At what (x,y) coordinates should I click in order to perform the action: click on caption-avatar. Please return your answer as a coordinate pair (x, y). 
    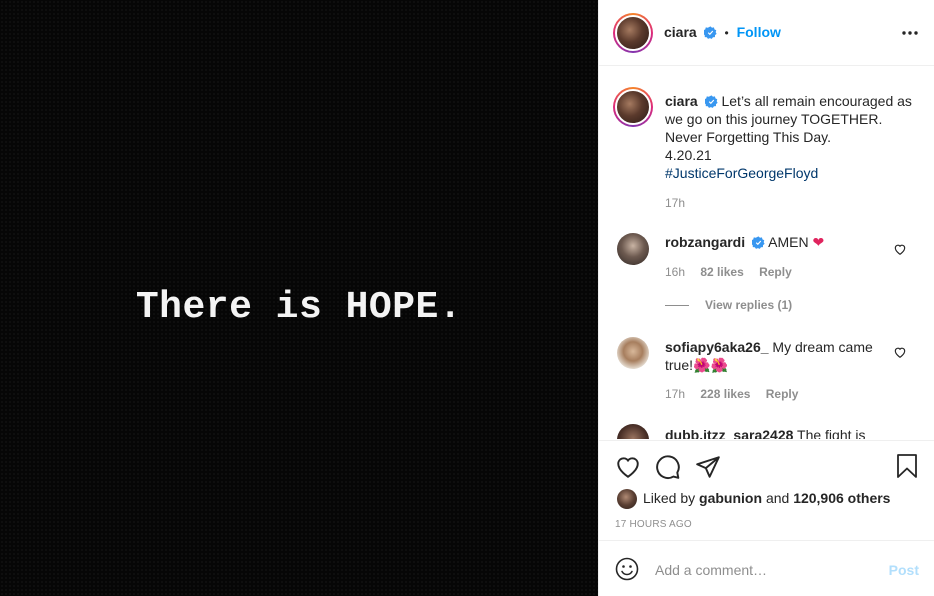
    Looking at the image, I should click on (633, 107).